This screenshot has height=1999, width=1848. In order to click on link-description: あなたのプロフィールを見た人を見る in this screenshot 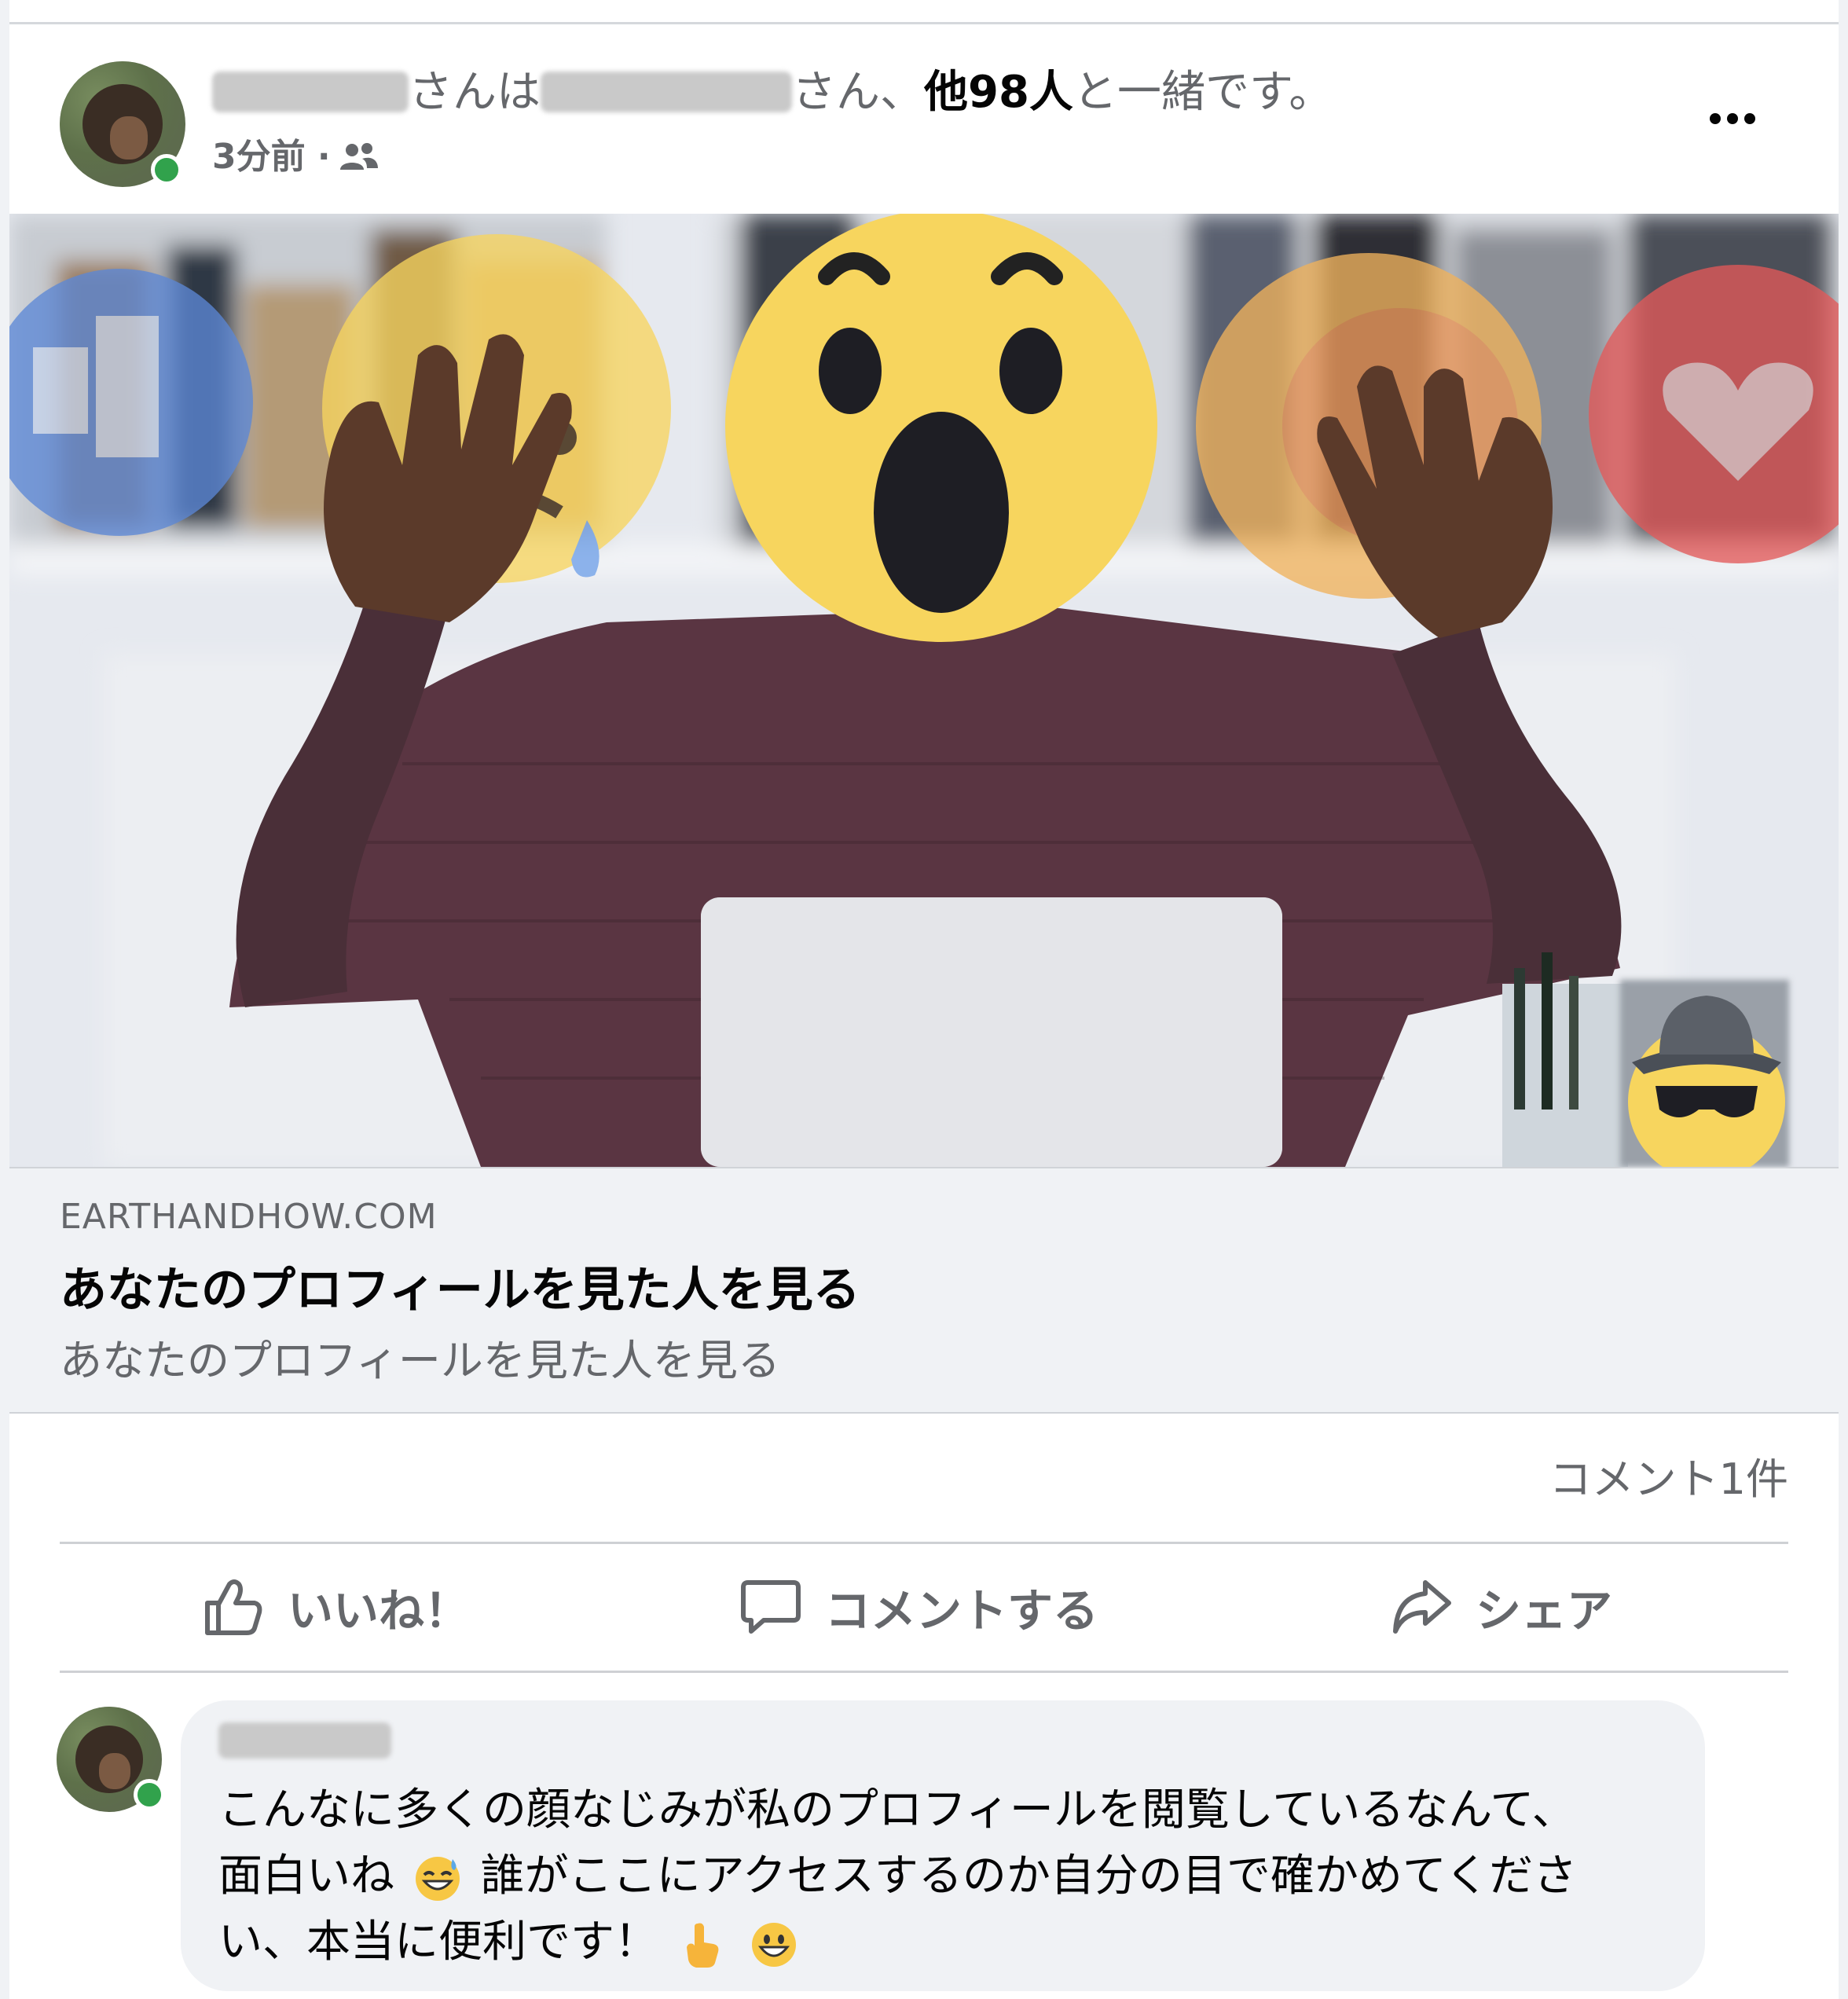, I will do `click(420, 1360)`.